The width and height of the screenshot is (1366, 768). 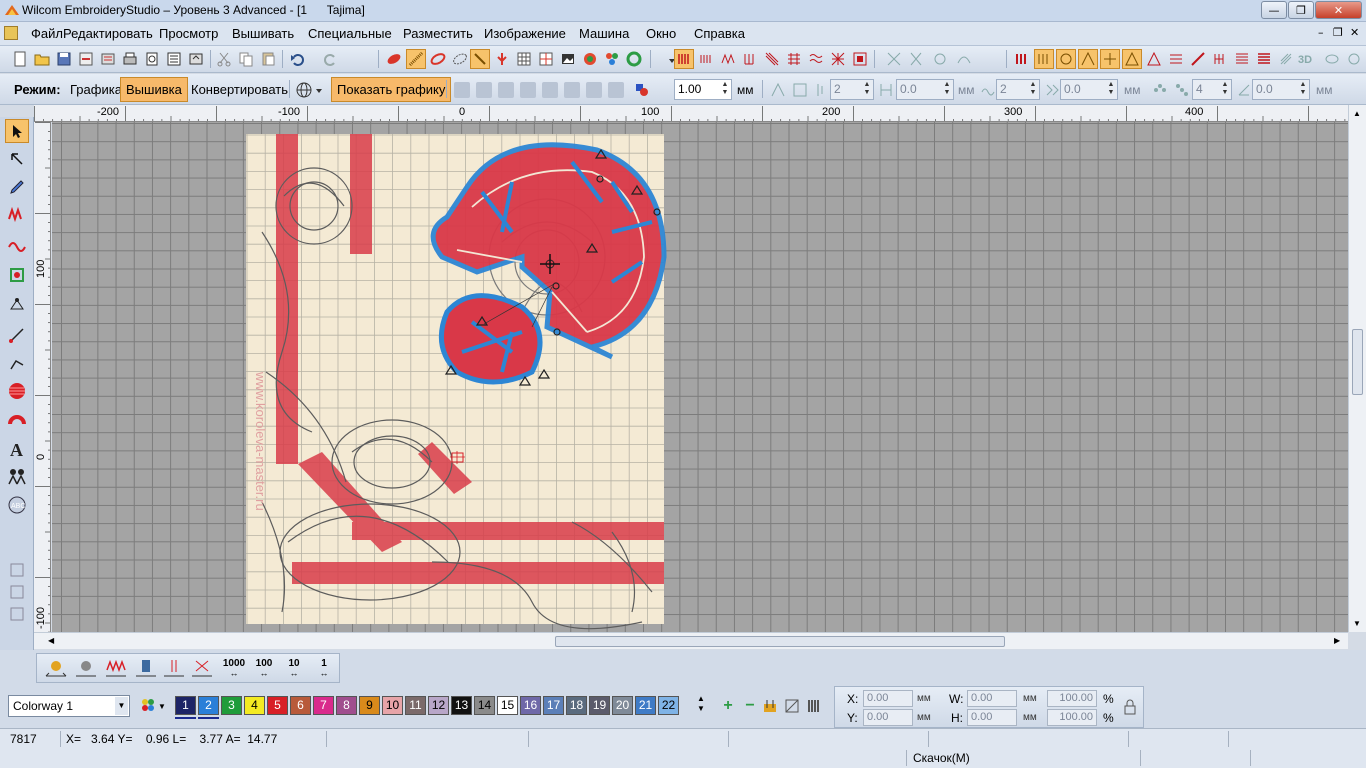 What do you see at coordinates (196, 59) in the screenshot?
I see `send-to-machine-icon` at bounding box center [196, 59].